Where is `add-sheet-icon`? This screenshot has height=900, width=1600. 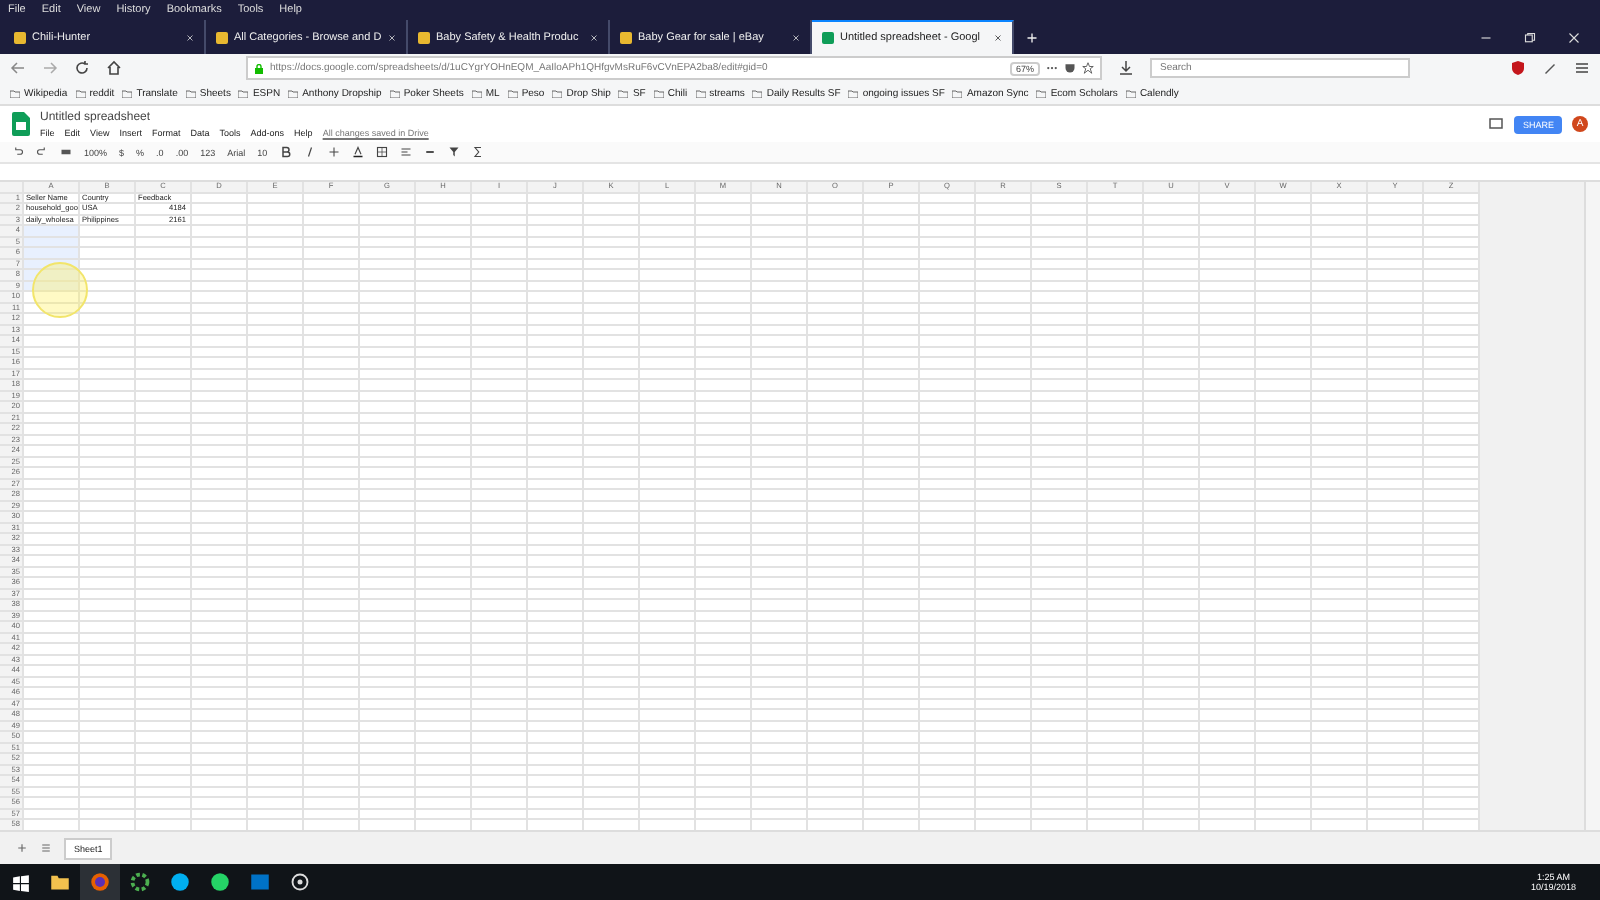 add-sheet-icon is located at coordinates (22, 848).